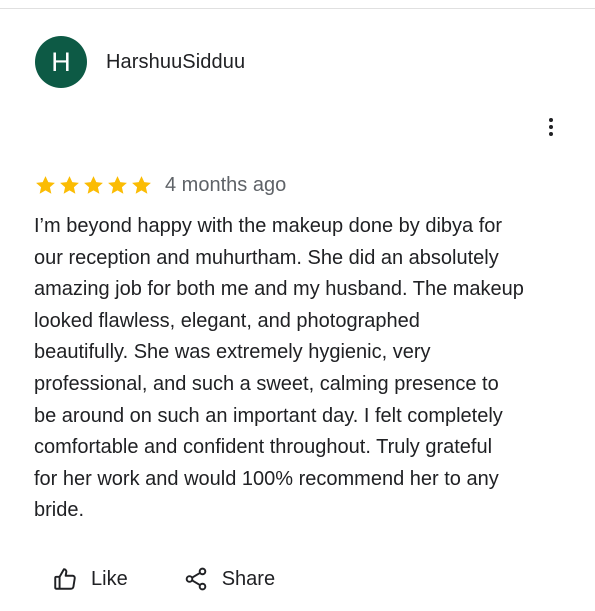 This screenshot has height=611, width=595. I want to click on more-options-button, so click(551, 127).